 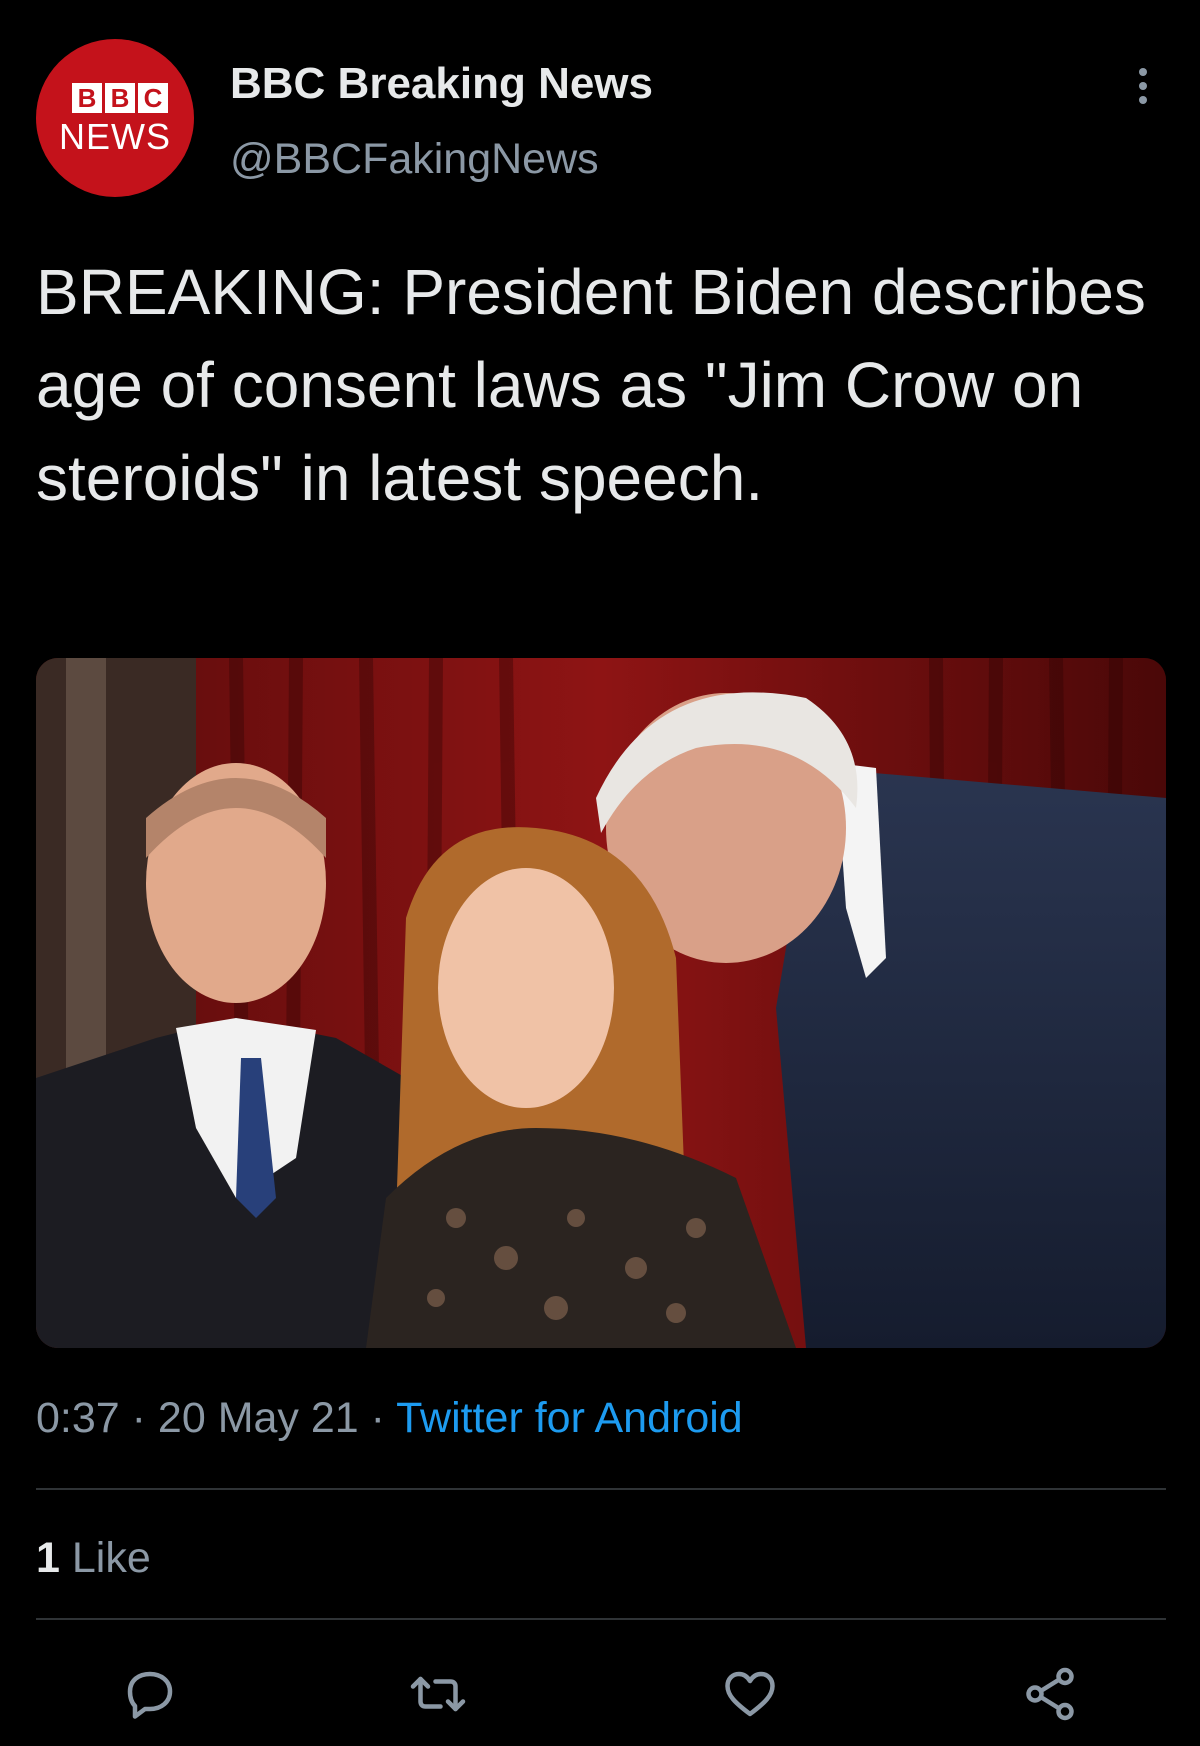 What do you see at coordinates (115, 136) in the screenshot?
I see `bbc-logo-subtext: NEWS` at bounding box center [115, 136].